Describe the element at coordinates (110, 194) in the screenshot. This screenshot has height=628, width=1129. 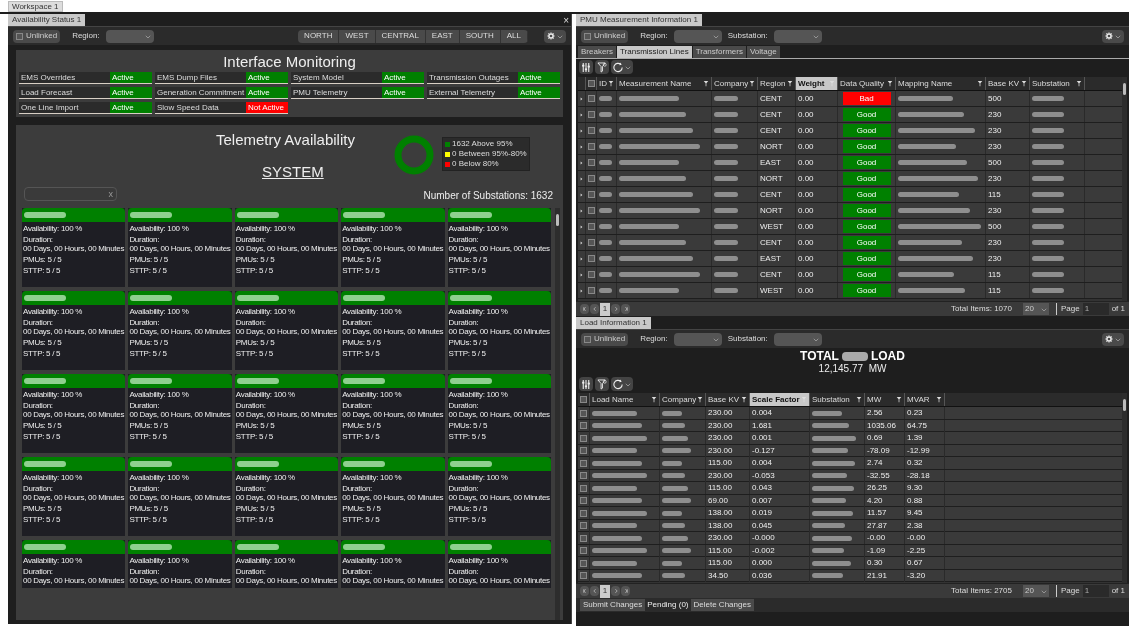
I see `clear-button: x` at that location.